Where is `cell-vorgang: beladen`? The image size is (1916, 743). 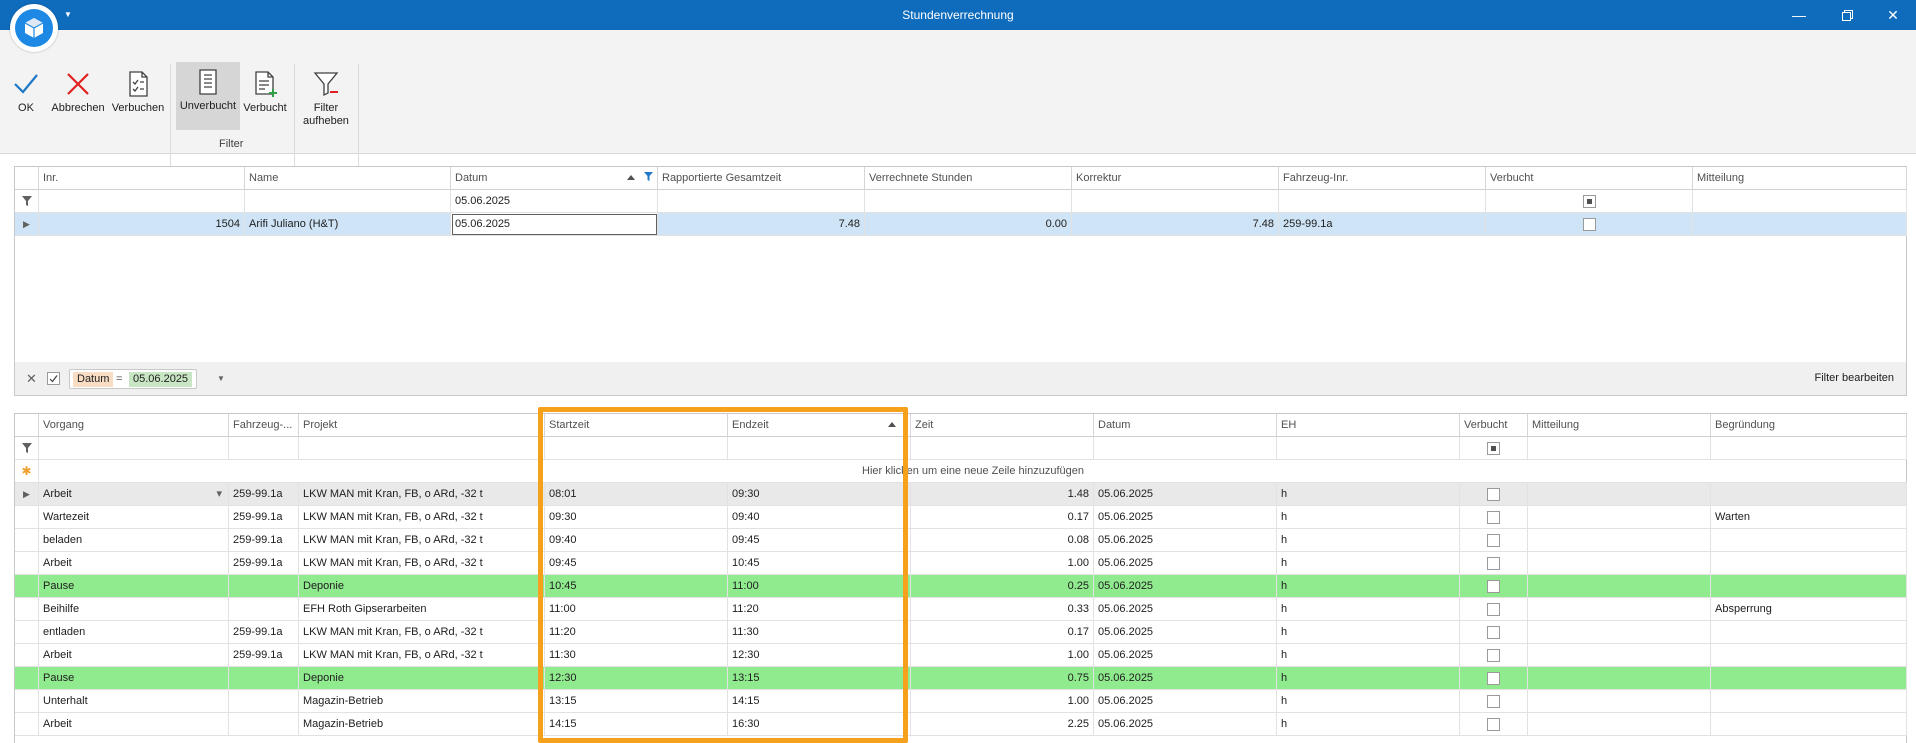 cell-vorgang: beladen is located at coordinates (134, 540).